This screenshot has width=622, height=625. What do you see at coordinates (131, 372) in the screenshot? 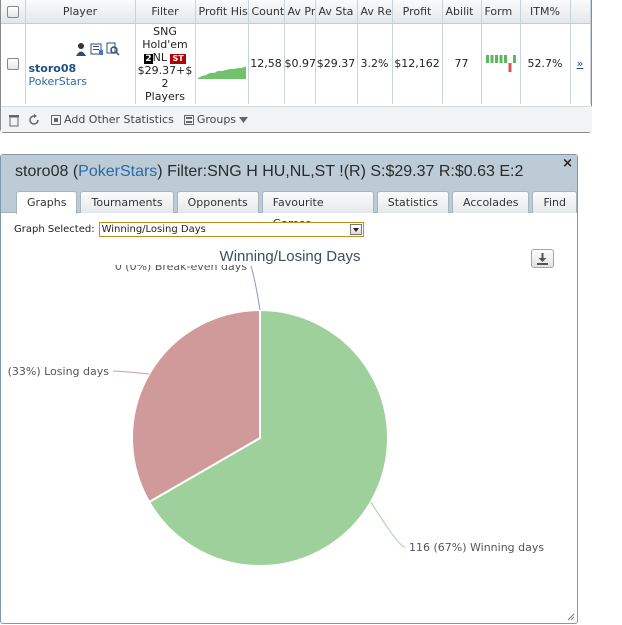
I see `pie-connector-losing-days` at bounding box center [131, 372].